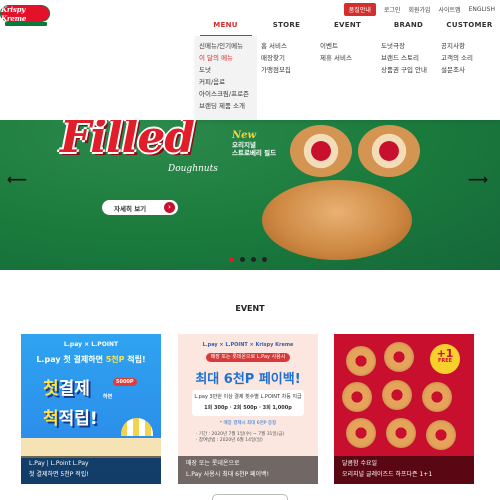  What do you see at coordinates (347, 25) in the screenshot?
I see `nav-event: EVENT` at bounding box center [347, 25].